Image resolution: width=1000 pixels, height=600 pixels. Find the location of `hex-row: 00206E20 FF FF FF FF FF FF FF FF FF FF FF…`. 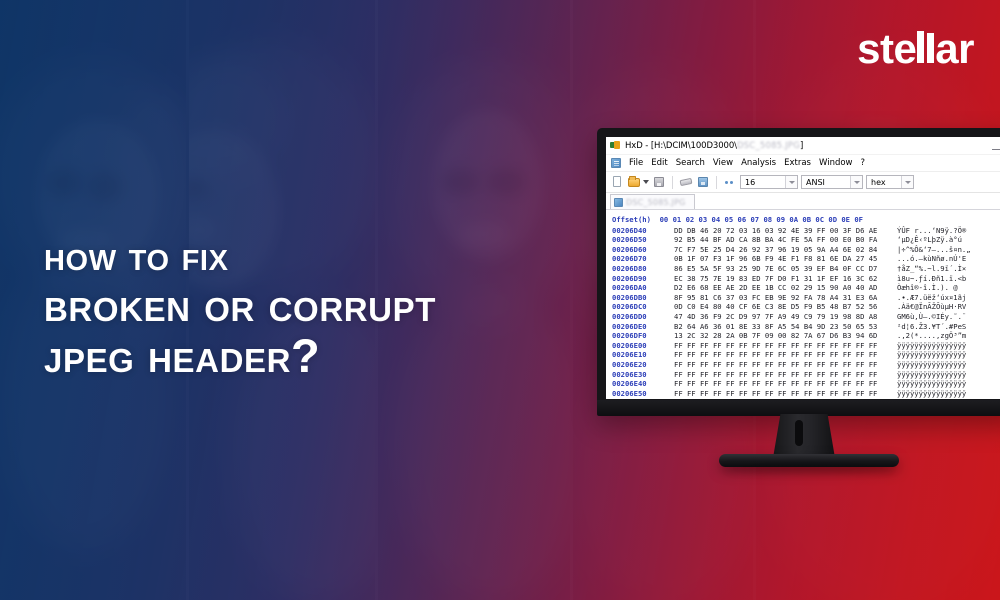

hex-row: 00206E20 FF FF FF FF FF FF FF FF FF FF FF… is located at coordinates (806, 365).